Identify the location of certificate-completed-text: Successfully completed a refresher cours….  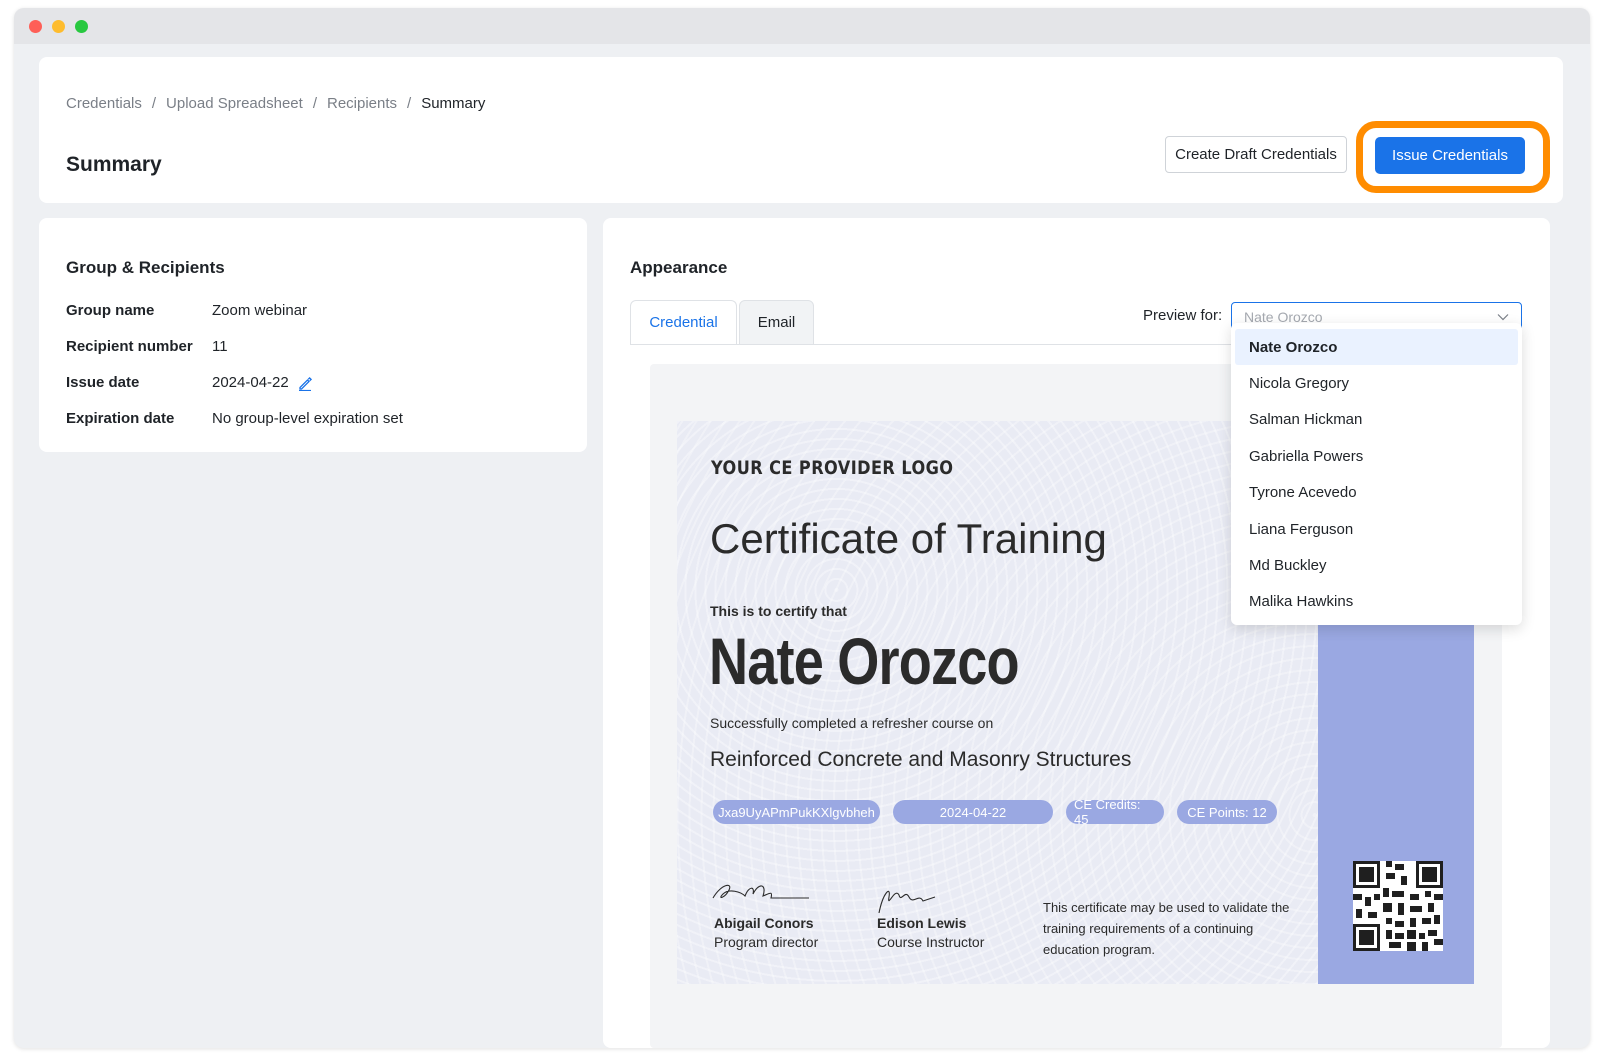
(852, 723).